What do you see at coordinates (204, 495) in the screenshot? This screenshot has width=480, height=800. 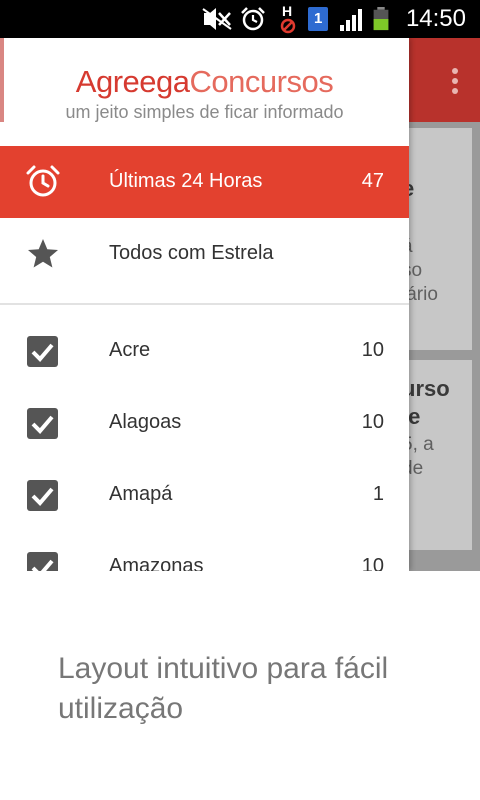 I see `category-item-amapa: Amapá 1` at bounding box center [204, 495].